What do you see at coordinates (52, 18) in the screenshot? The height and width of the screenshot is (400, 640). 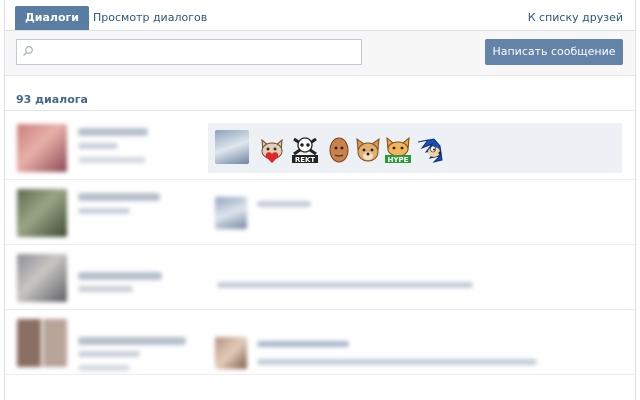 I see `tab-dialogs: Диалоги` at bounding box center [52, 18].